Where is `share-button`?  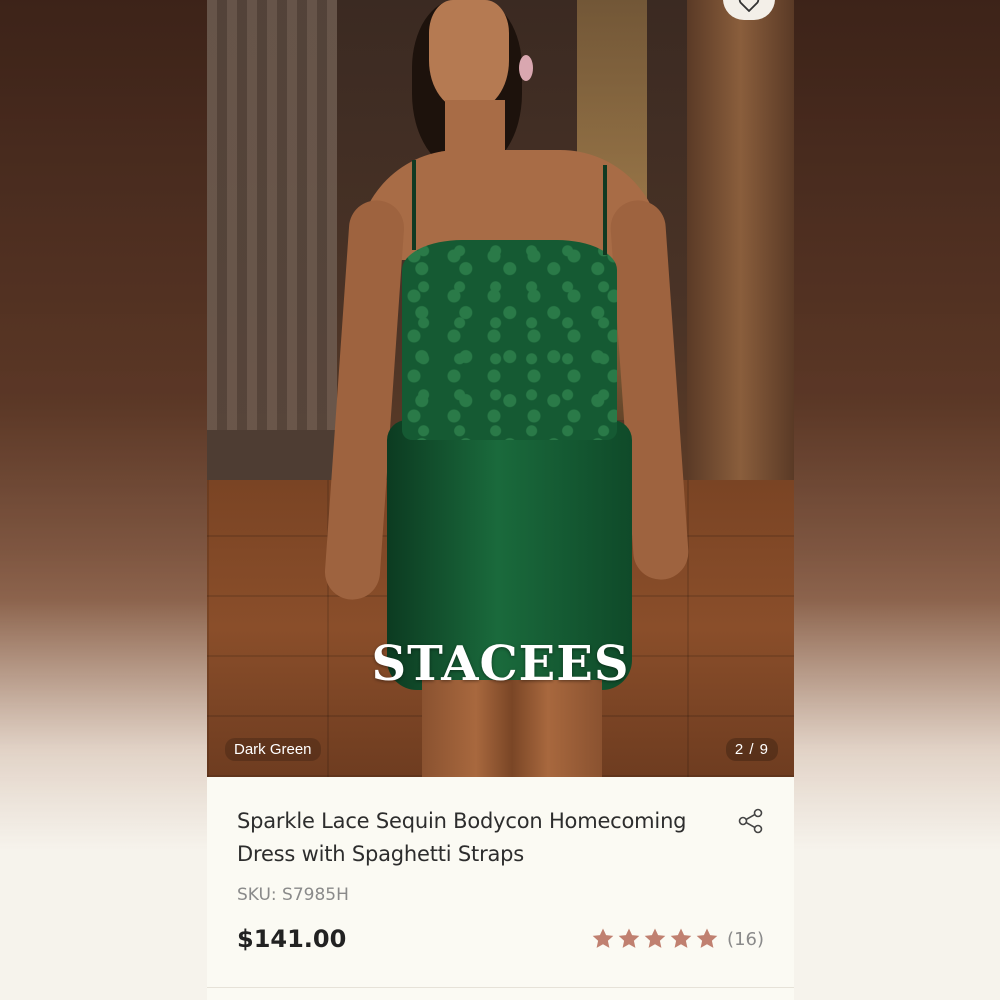
share-button is located at coordinates (751, 823).